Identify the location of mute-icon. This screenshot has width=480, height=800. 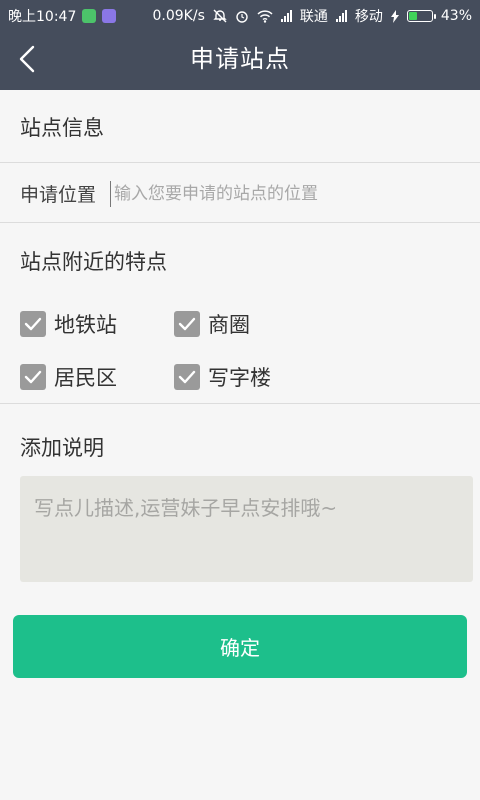
(220, 16).